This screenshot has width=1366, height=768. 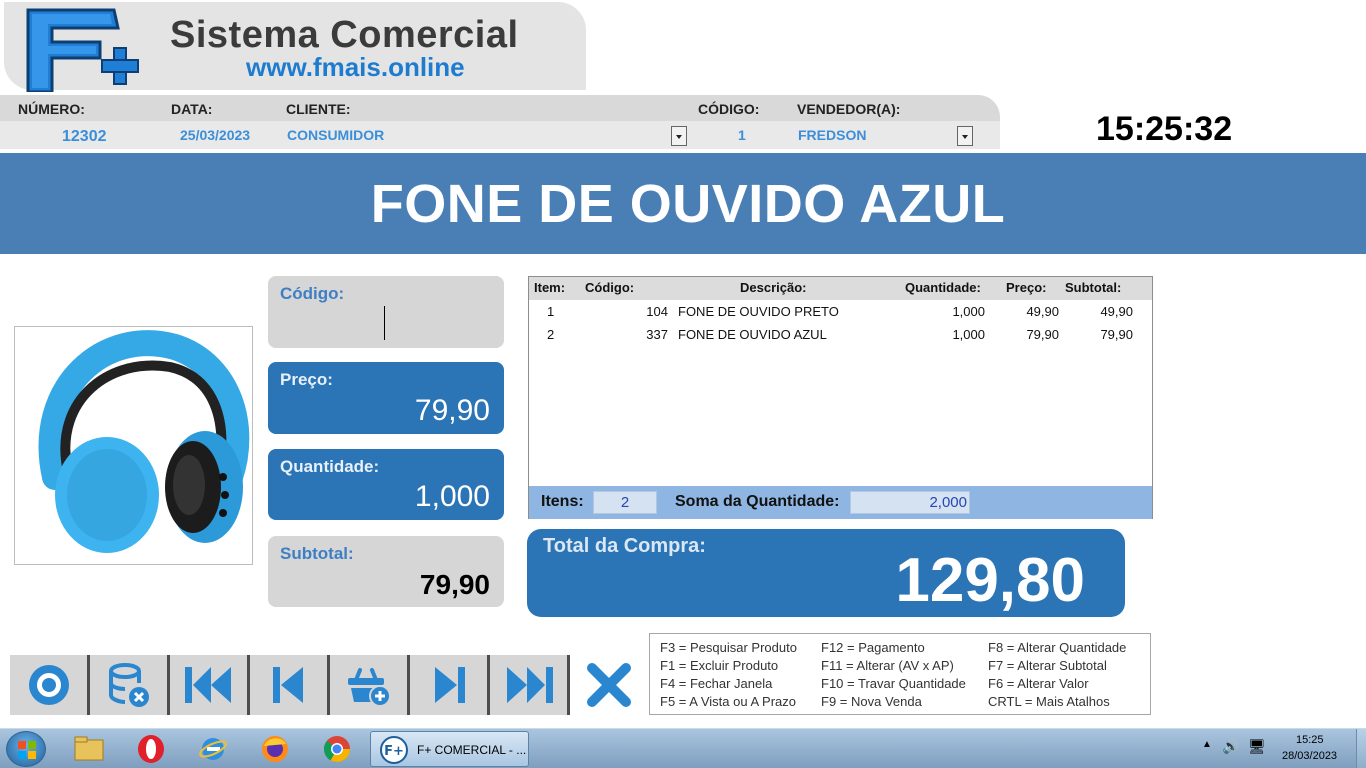 I want to click on quantidade-field-label: Quantidade:, so click(x=330, y=466).